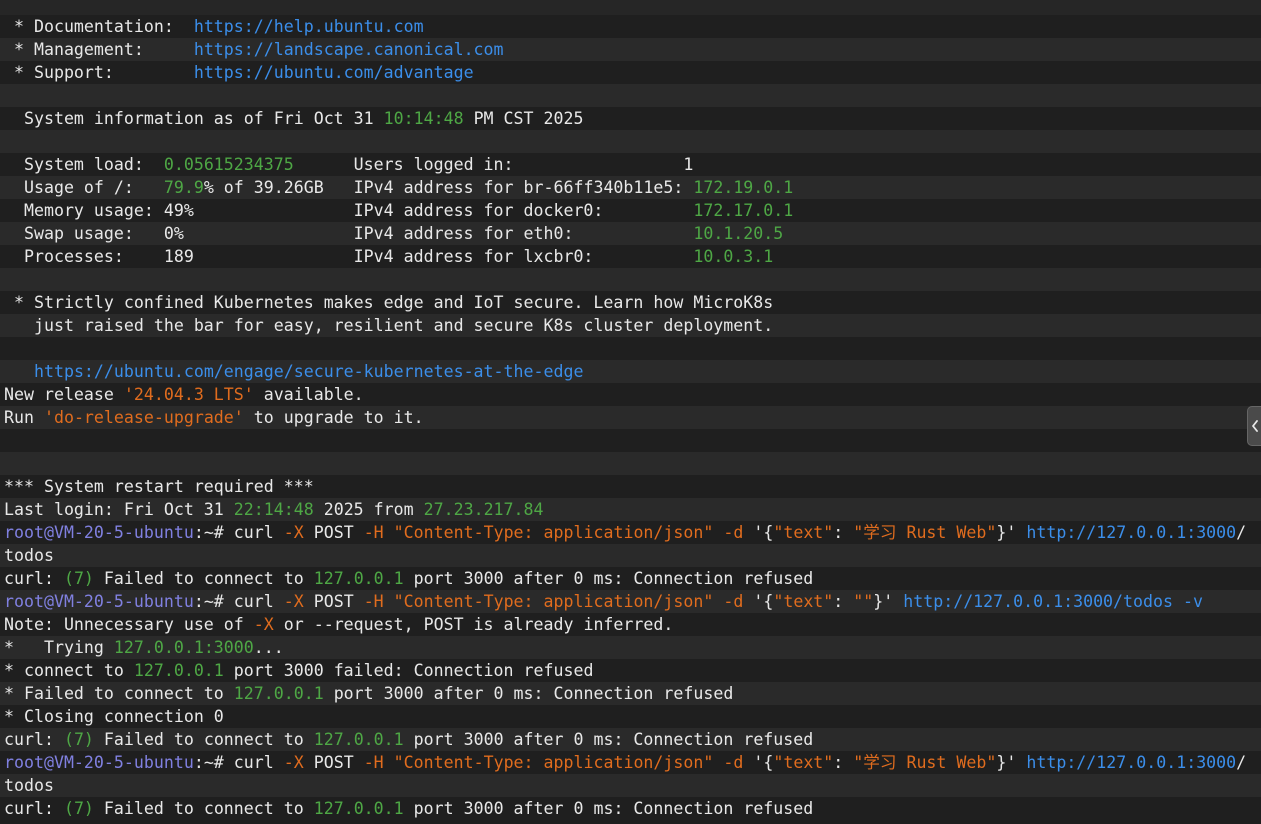 The image size is (1261, 824). I want to click on terminal-text: PM CST 2025, so click(523, 118).